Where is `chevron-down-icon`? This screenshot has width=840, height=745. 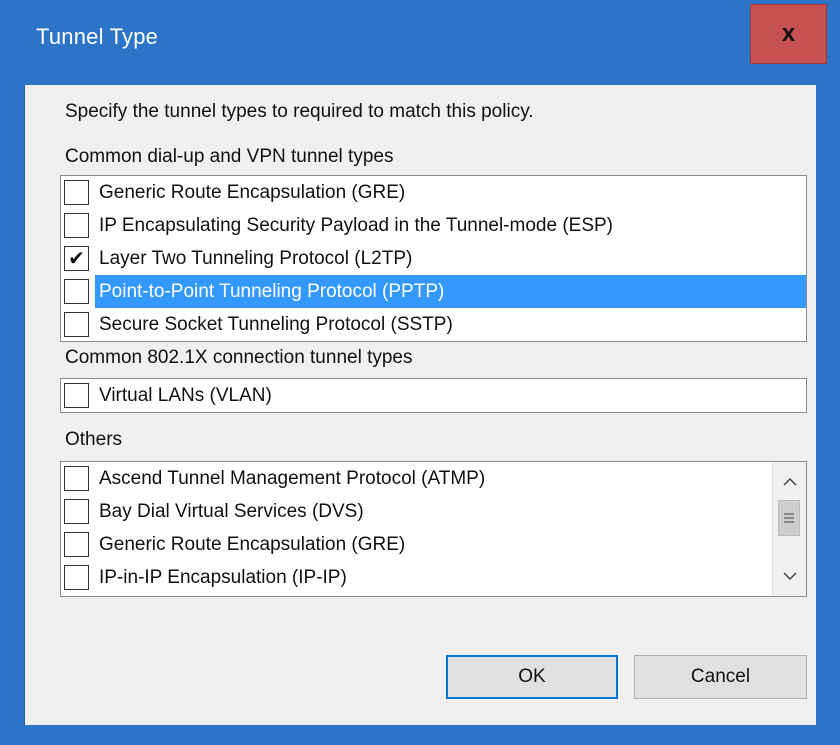
chevron-down-icon is located at coordinates (789, 576).